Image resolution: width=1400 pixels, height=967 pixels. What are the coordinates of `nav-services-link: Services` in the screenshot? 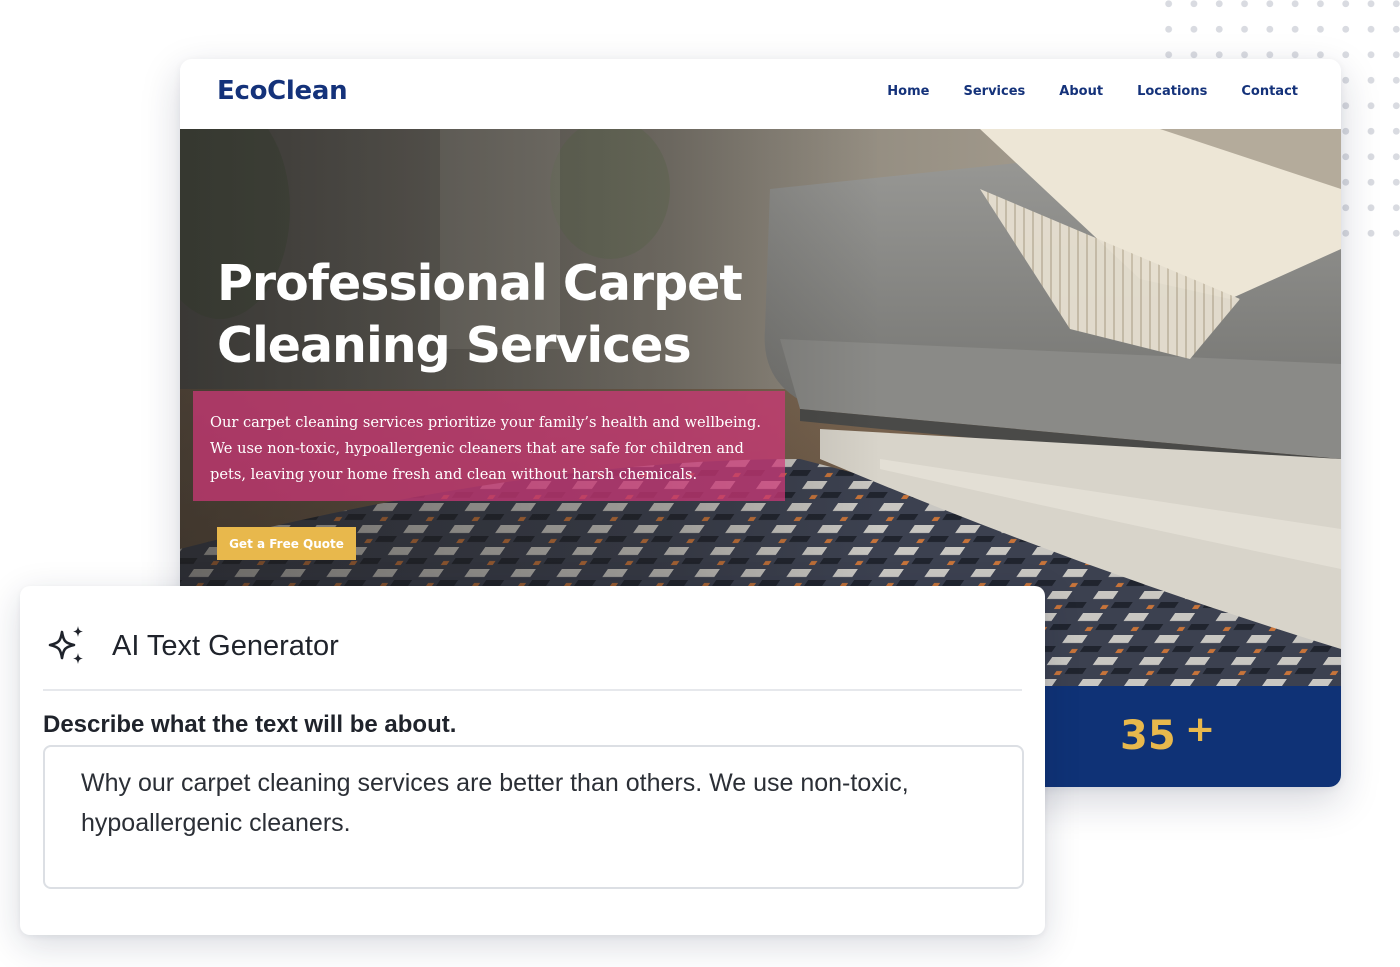 It's located at (994, 91).